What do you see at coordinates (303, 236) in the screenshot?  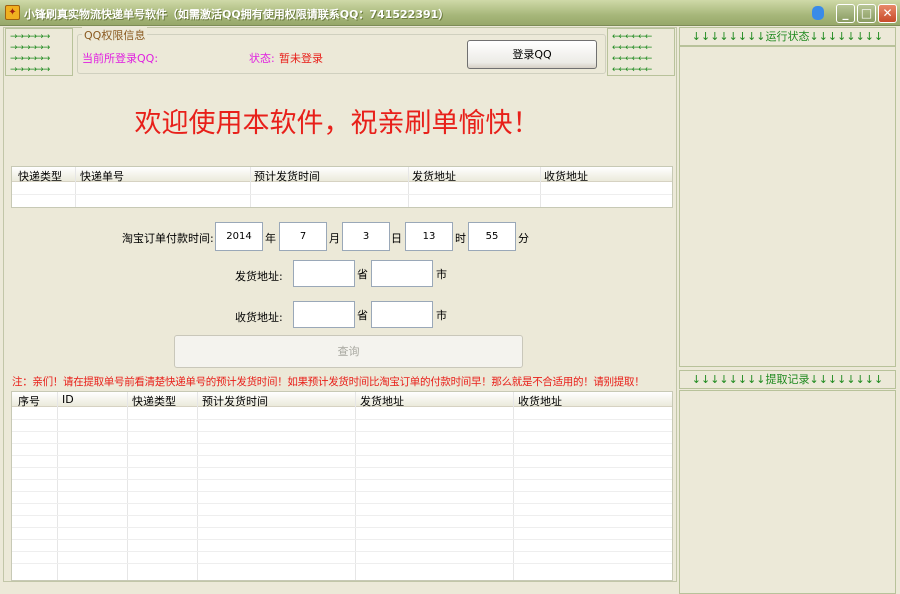 I see `month-input: 7` at bounding box center [303, 236].